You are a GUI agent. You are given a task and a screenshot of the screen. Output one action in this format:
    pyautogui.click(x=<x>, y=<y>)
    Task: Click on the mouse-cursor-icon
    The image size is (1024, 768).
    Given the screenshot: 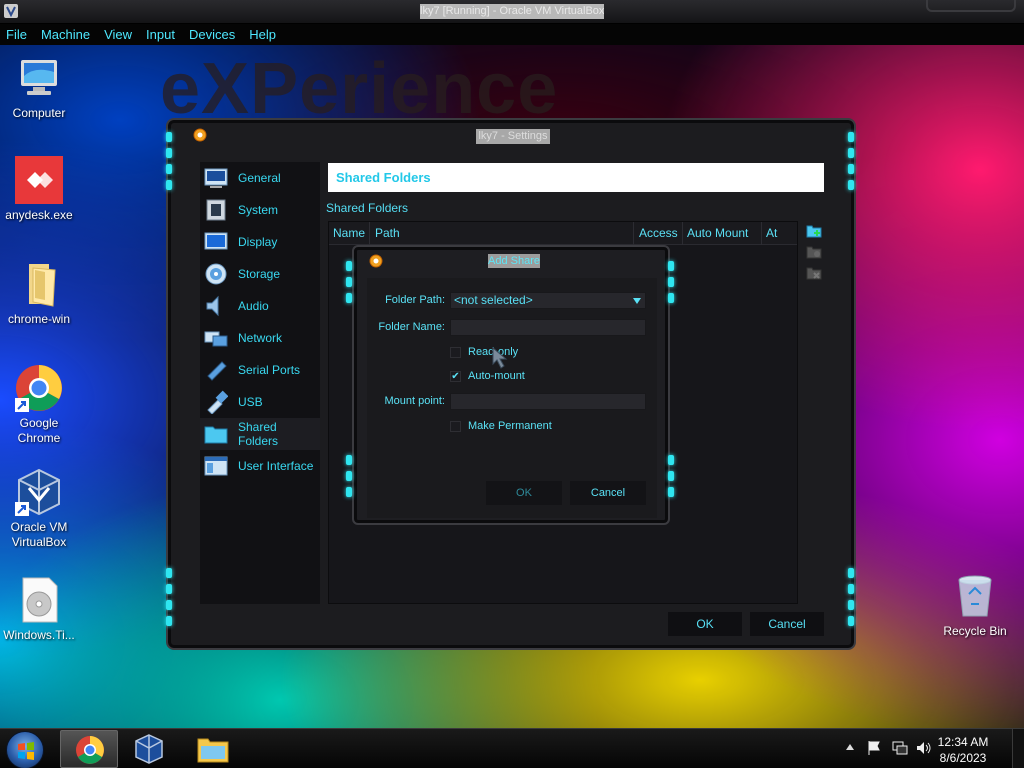 What is the action you would take?
    pyautogui.click(x=500, y=358)
    